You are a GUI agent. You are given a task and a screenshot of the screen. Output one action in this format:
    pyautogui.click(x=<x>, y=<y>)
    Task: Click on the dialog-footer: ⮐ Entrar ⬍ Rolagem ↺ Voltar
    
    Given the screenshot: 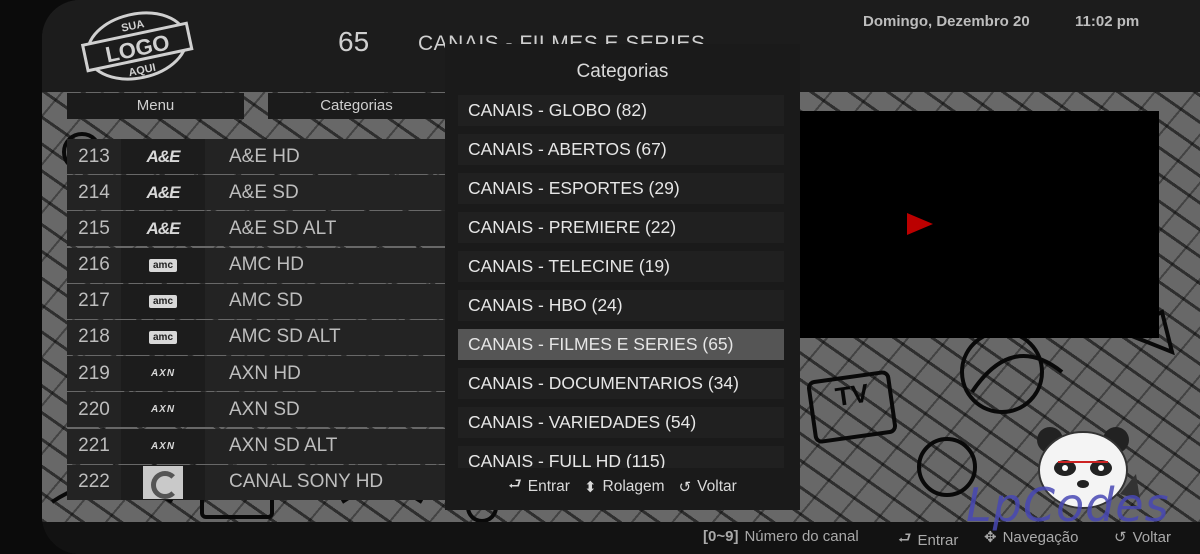 What is the action you would take?
    pyautogui.click(x=622, y=486)
    